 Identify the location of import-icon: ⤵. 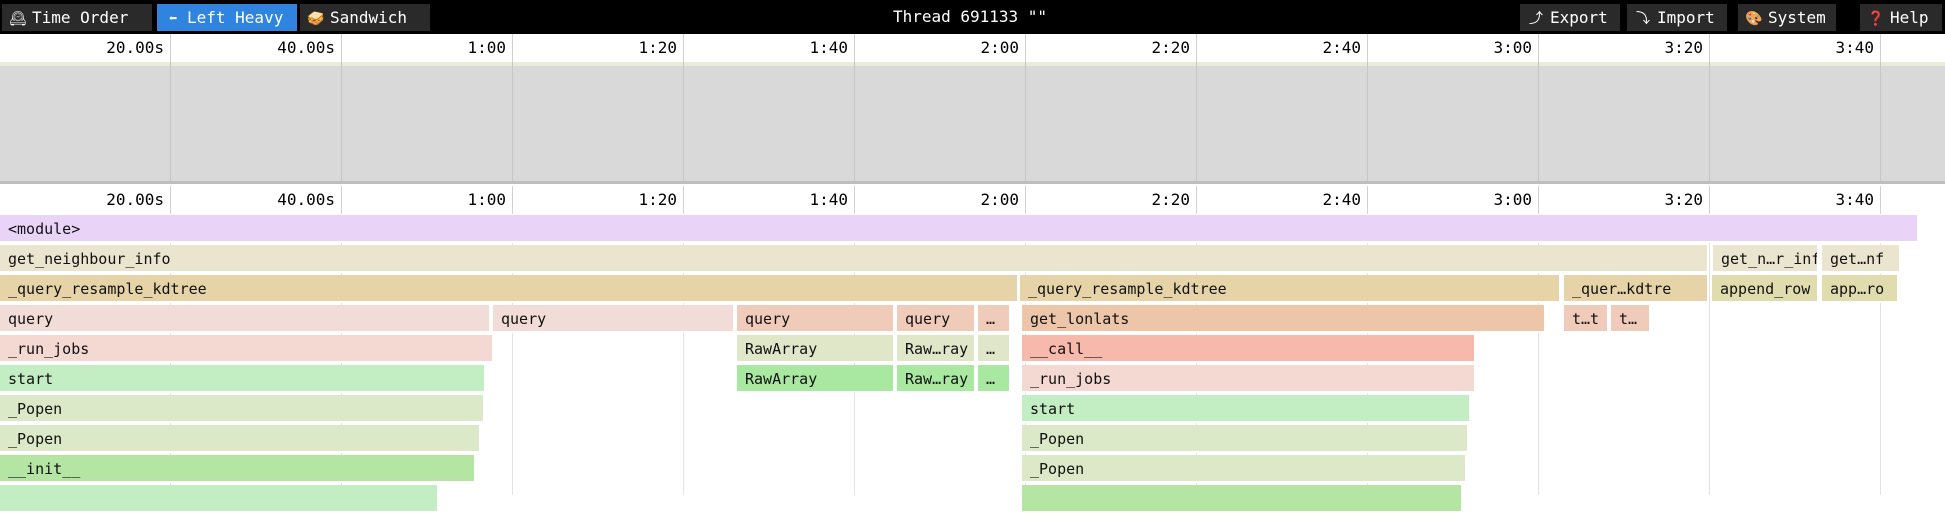
(1643, 19).